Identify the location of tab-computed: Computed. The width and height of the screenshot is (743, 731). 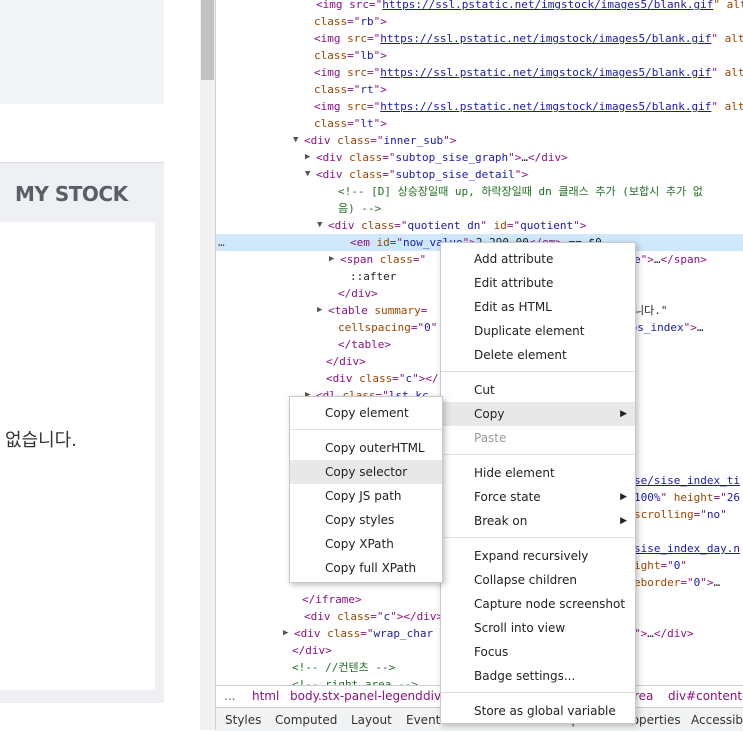
(306, 720).